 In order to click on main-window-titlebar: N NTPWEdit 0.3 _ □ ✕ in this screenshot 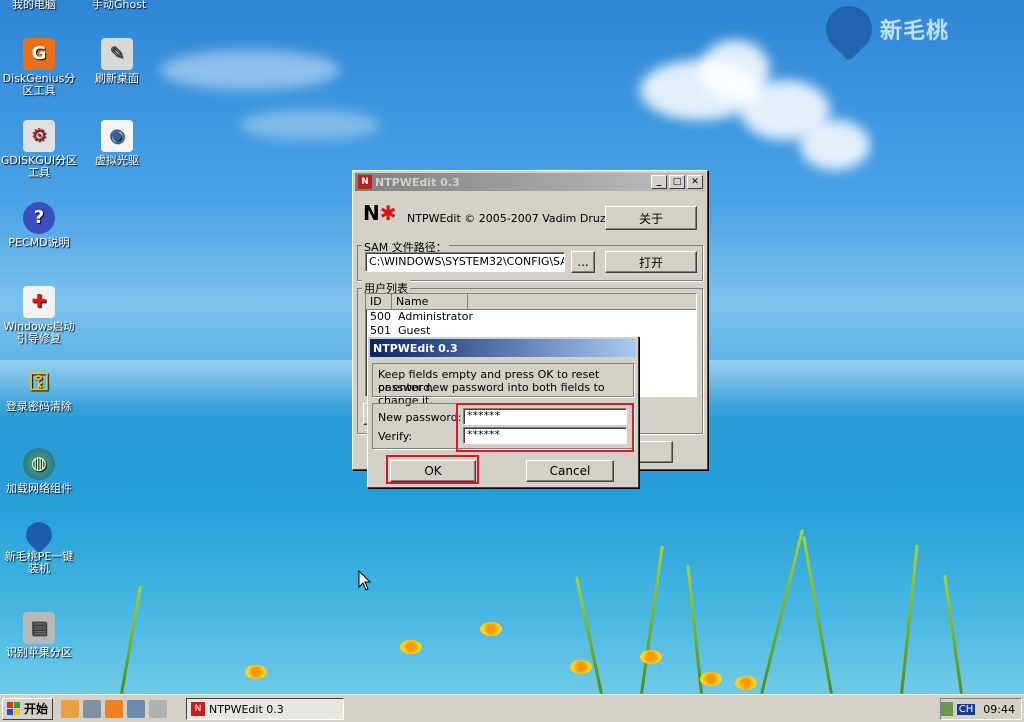, I will do `click(530, 182)`.